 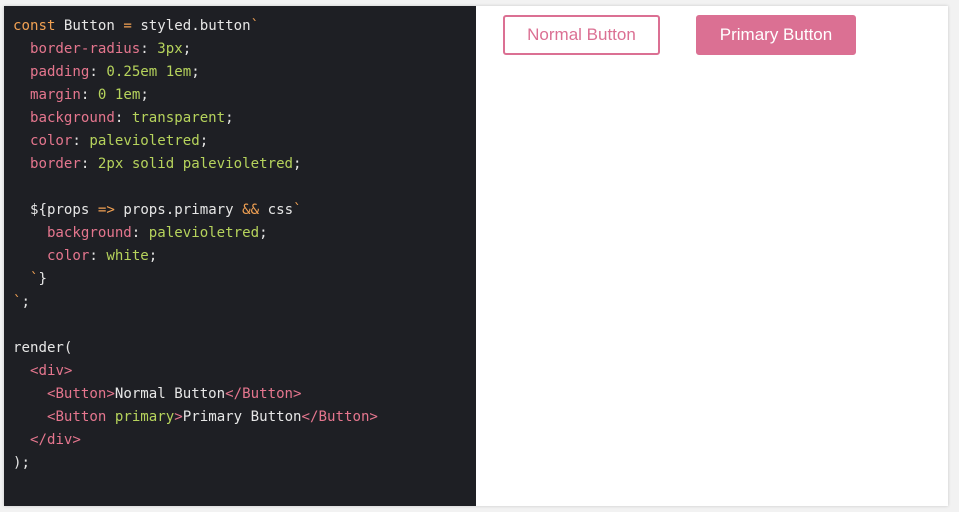 I want to click on code-token-property: padding, so click(x=51, y=72).